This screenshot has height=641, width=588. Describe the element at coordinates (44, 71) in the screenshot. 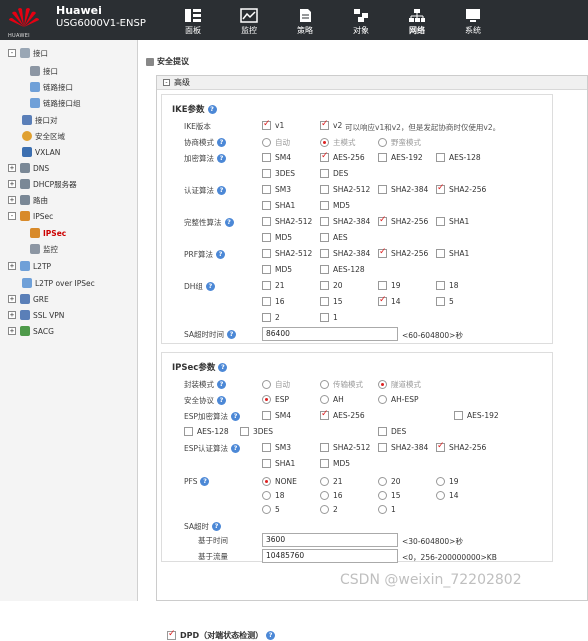

I see `sidebar-item-interface: 接口` at that location.